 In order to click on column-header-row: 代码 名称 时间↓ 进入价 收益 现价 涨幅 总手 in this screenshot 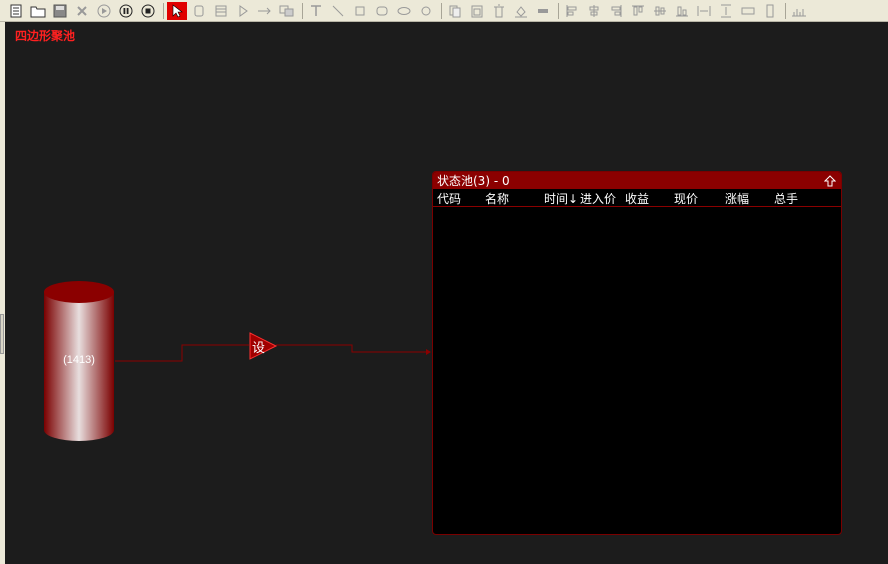, I will do `click(637, 198)`.